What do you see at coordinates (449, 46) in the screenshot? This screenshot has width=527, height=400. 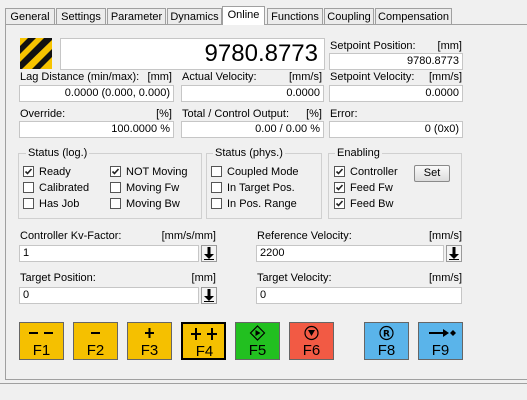 I see `setpoint-position-unit: [mm]` at bounding box center [449, 46].